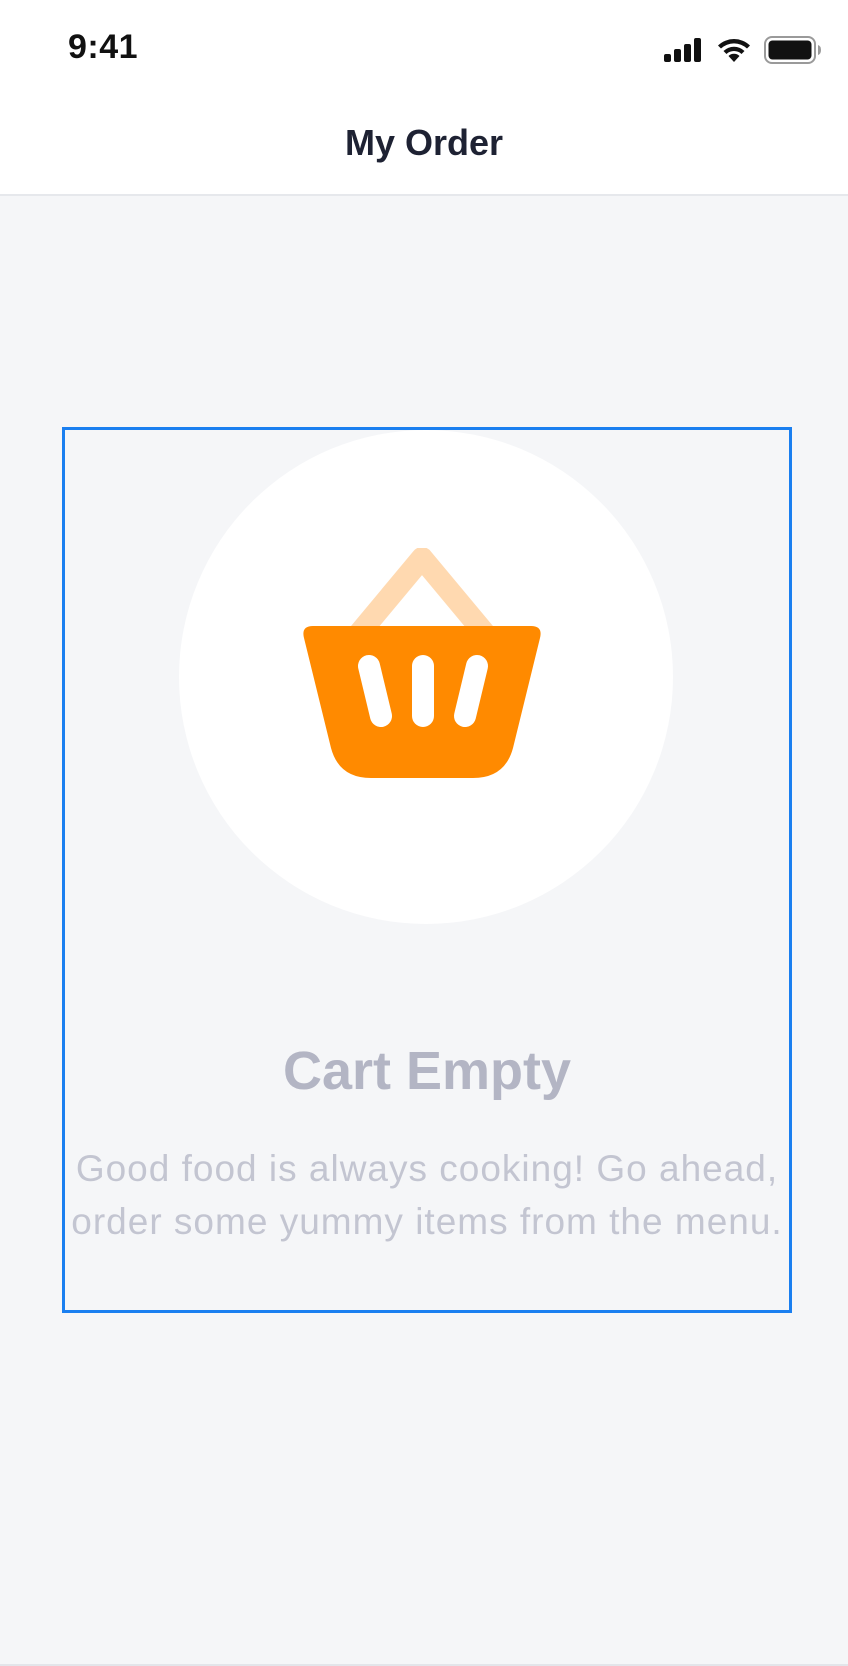 This screenshot has height=1666, width=848. I want to click on shopping-basket-icon, so click(422, 663).